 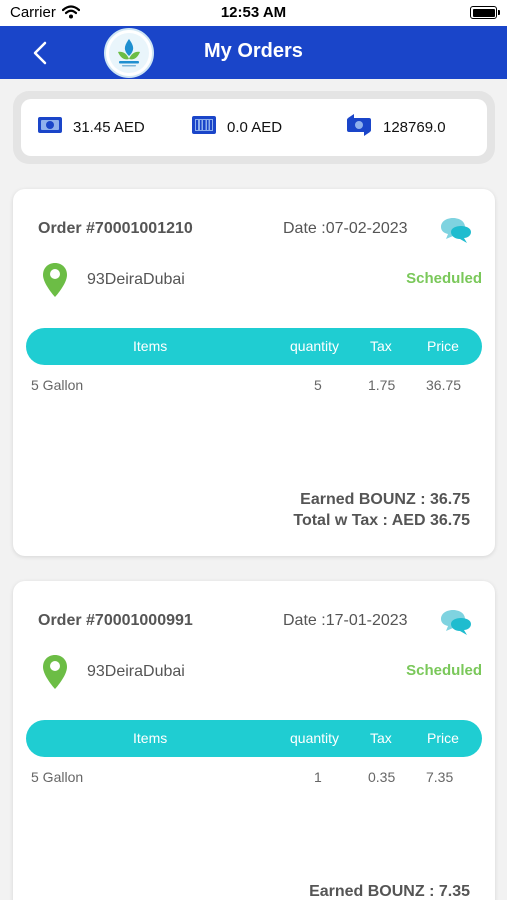 I want to click on wallet-panel: 31.45 AED 0.0 AED 128769.0, so click(x=254, y=127).